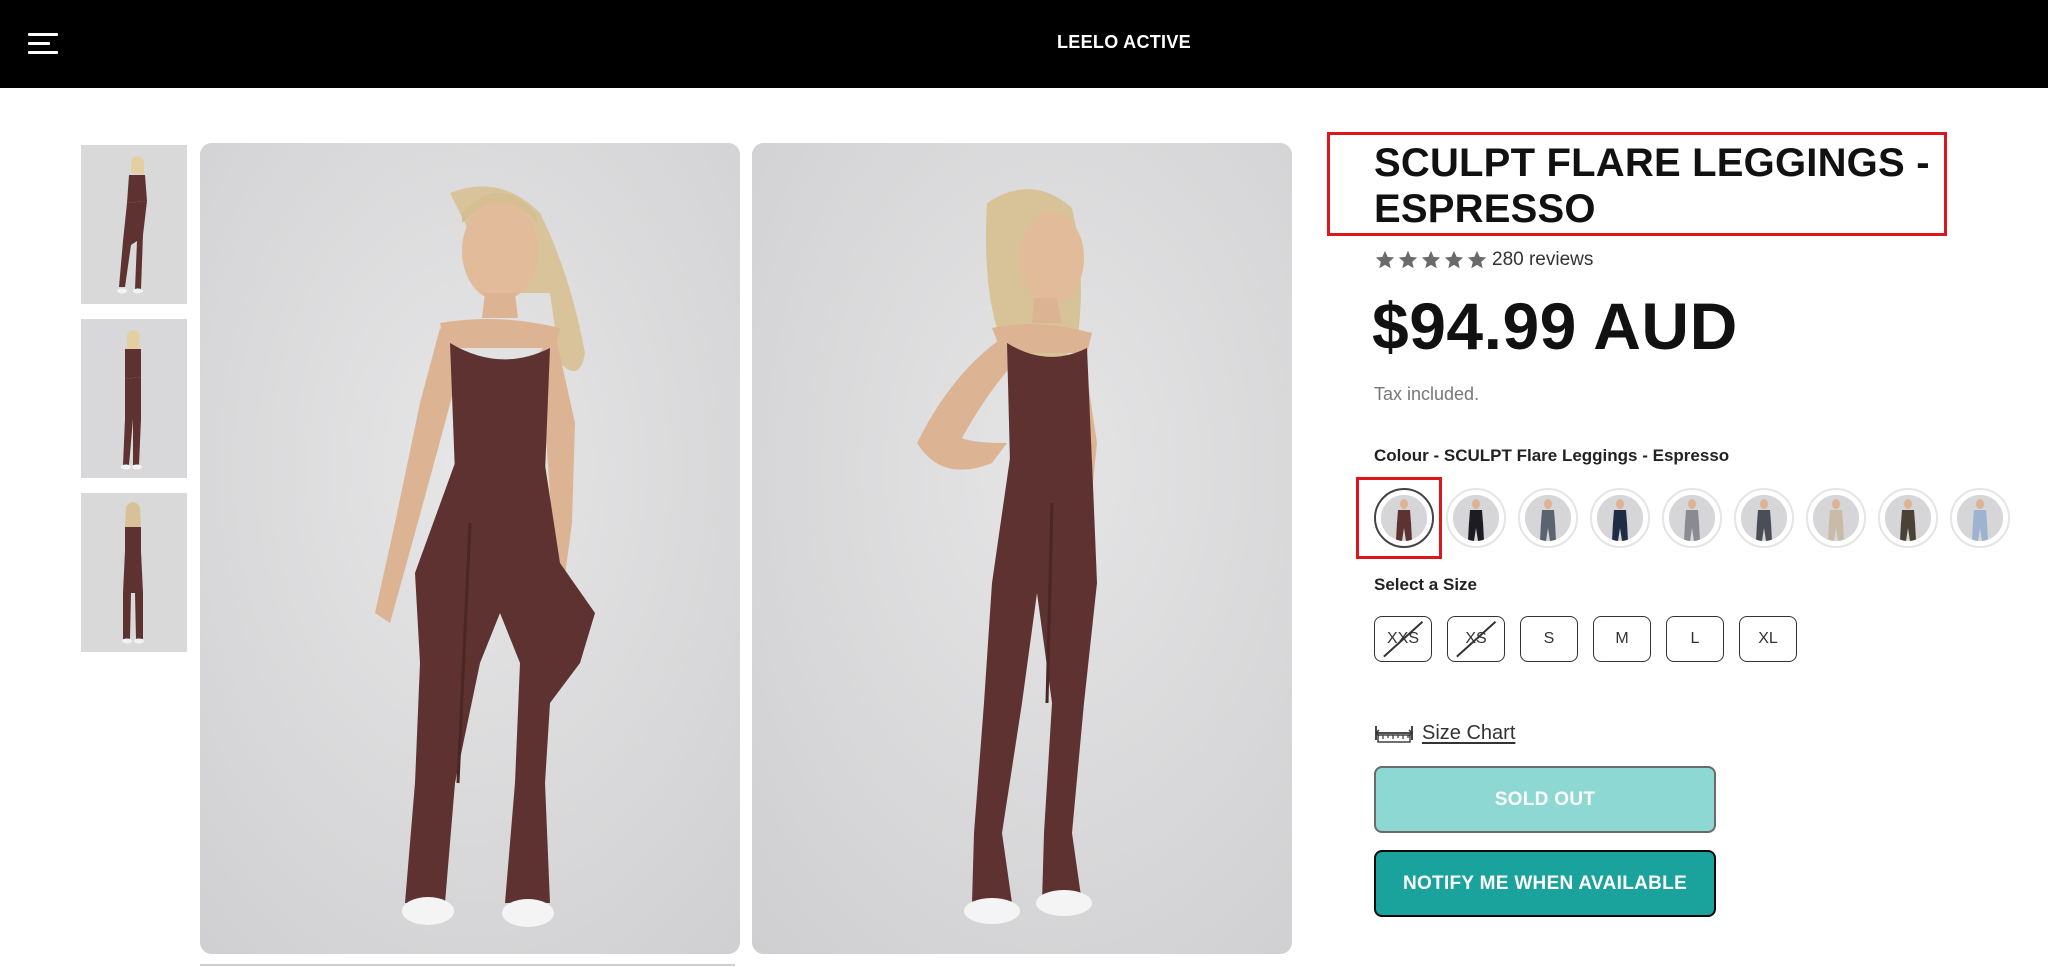 The image size is (2048, 967). Describe the element at coordinates (1545, 883) in the screenshot. I see `notify-me-button: NOTIFY ME WHEN AVAILABLE` at that location.